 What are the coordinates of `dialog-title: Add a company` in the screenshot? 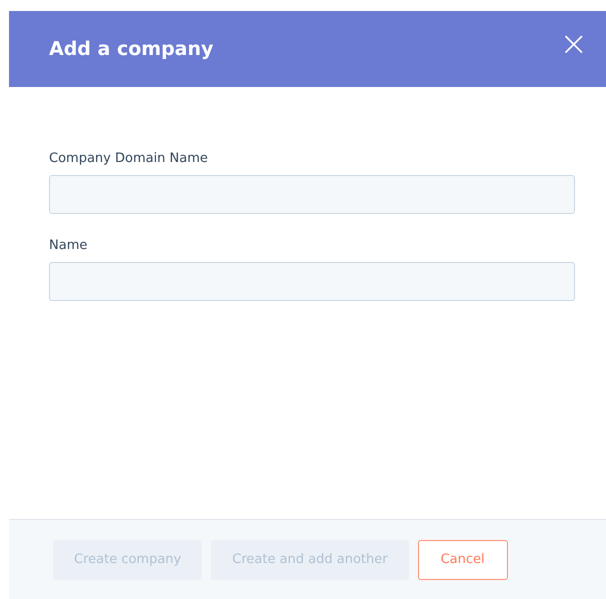 It's located at (131, 49).